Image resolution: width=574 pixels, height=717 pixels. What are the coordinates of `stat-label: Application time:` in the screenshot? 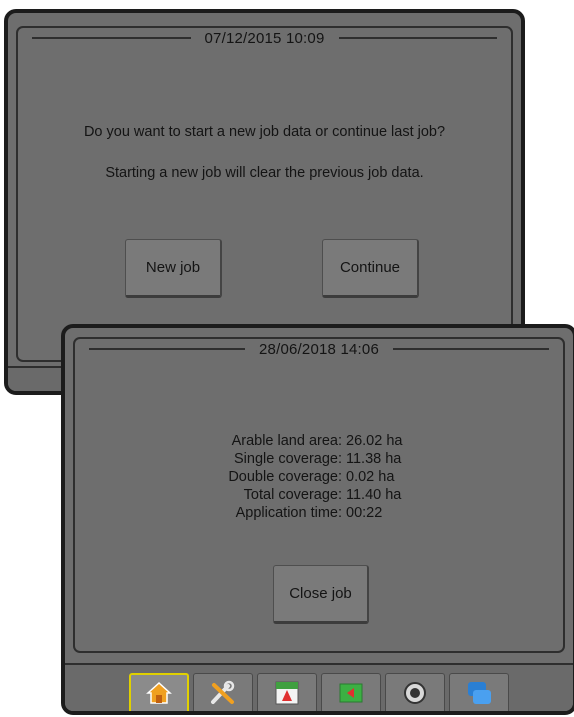 It's located at (288, 513).